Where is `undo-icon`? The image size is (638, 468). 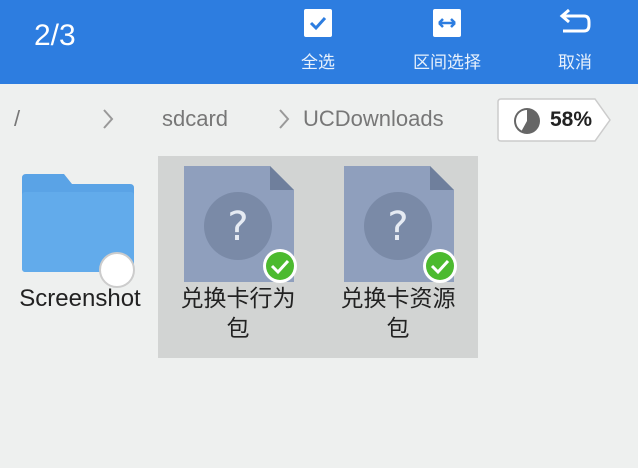 undo-icon is located at coordinates (575, 23).